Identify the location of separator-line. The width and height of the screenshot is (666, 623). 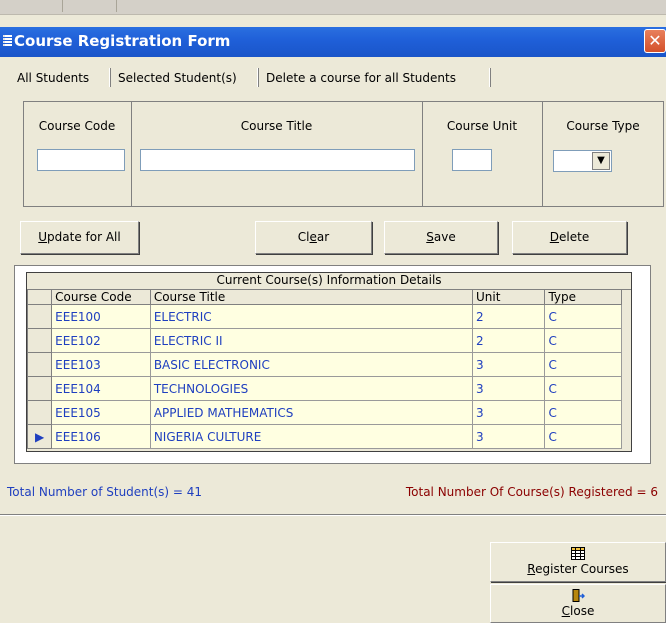
(333, 515).